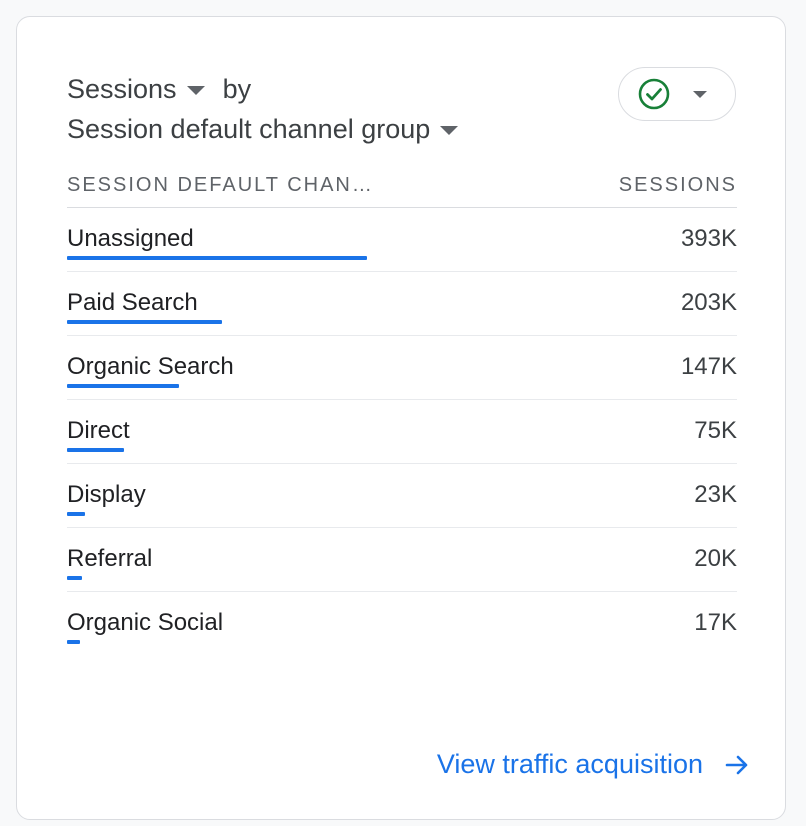 The height and width of the screenshot is (826, 806). I want to click on table-row: Display 23K, so click(402, 496).